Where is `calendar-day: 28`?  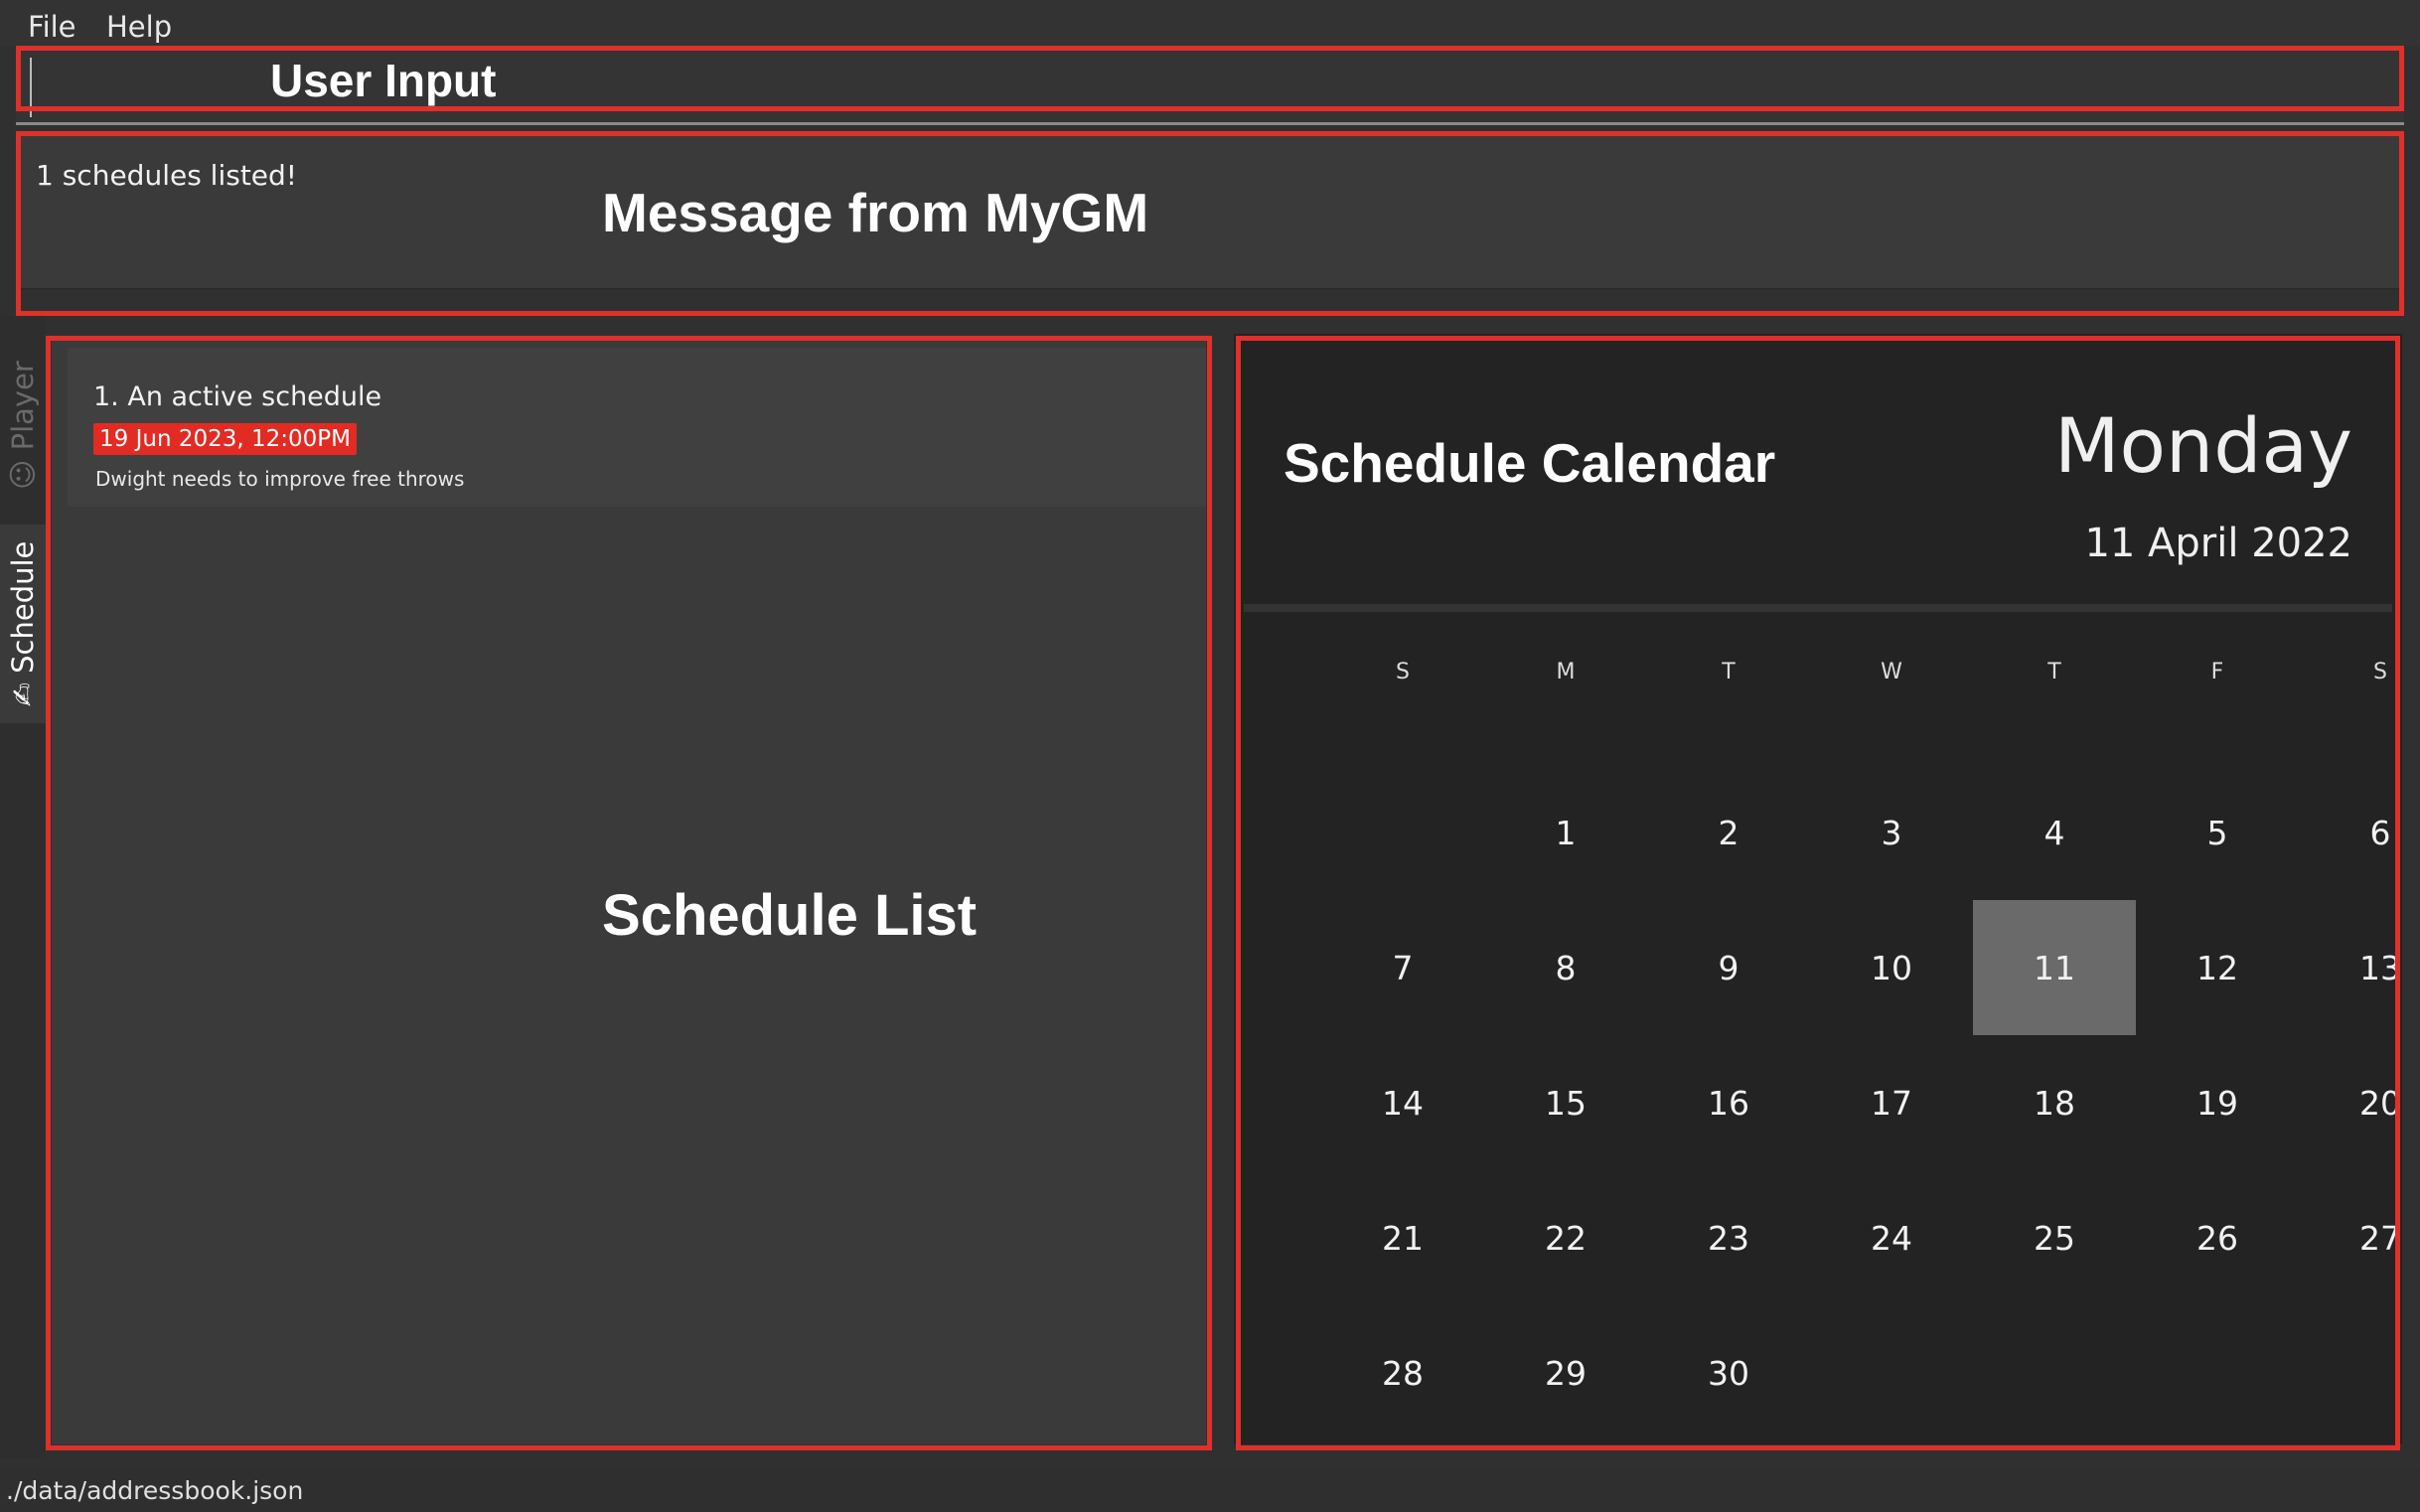 calendar-day: 28 is located at coordinates (1402, 1372).